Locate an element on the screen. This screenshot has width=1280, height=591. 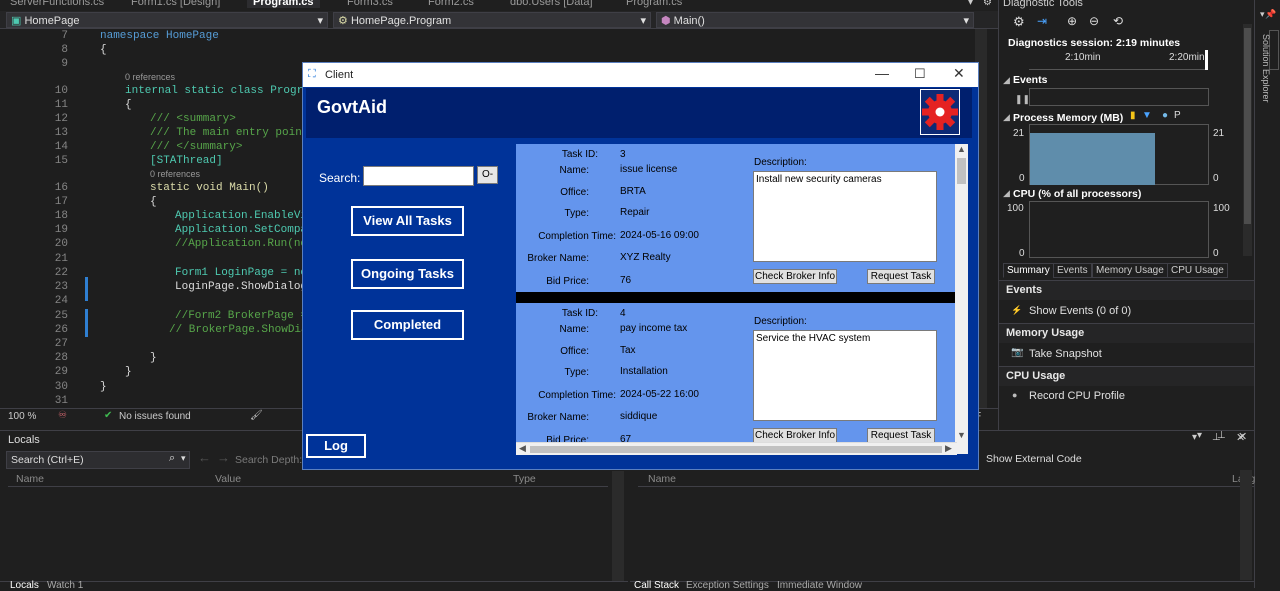
task-list-vertical-scrollbar: ▲ ▼ is located at coordinates (961, 299).